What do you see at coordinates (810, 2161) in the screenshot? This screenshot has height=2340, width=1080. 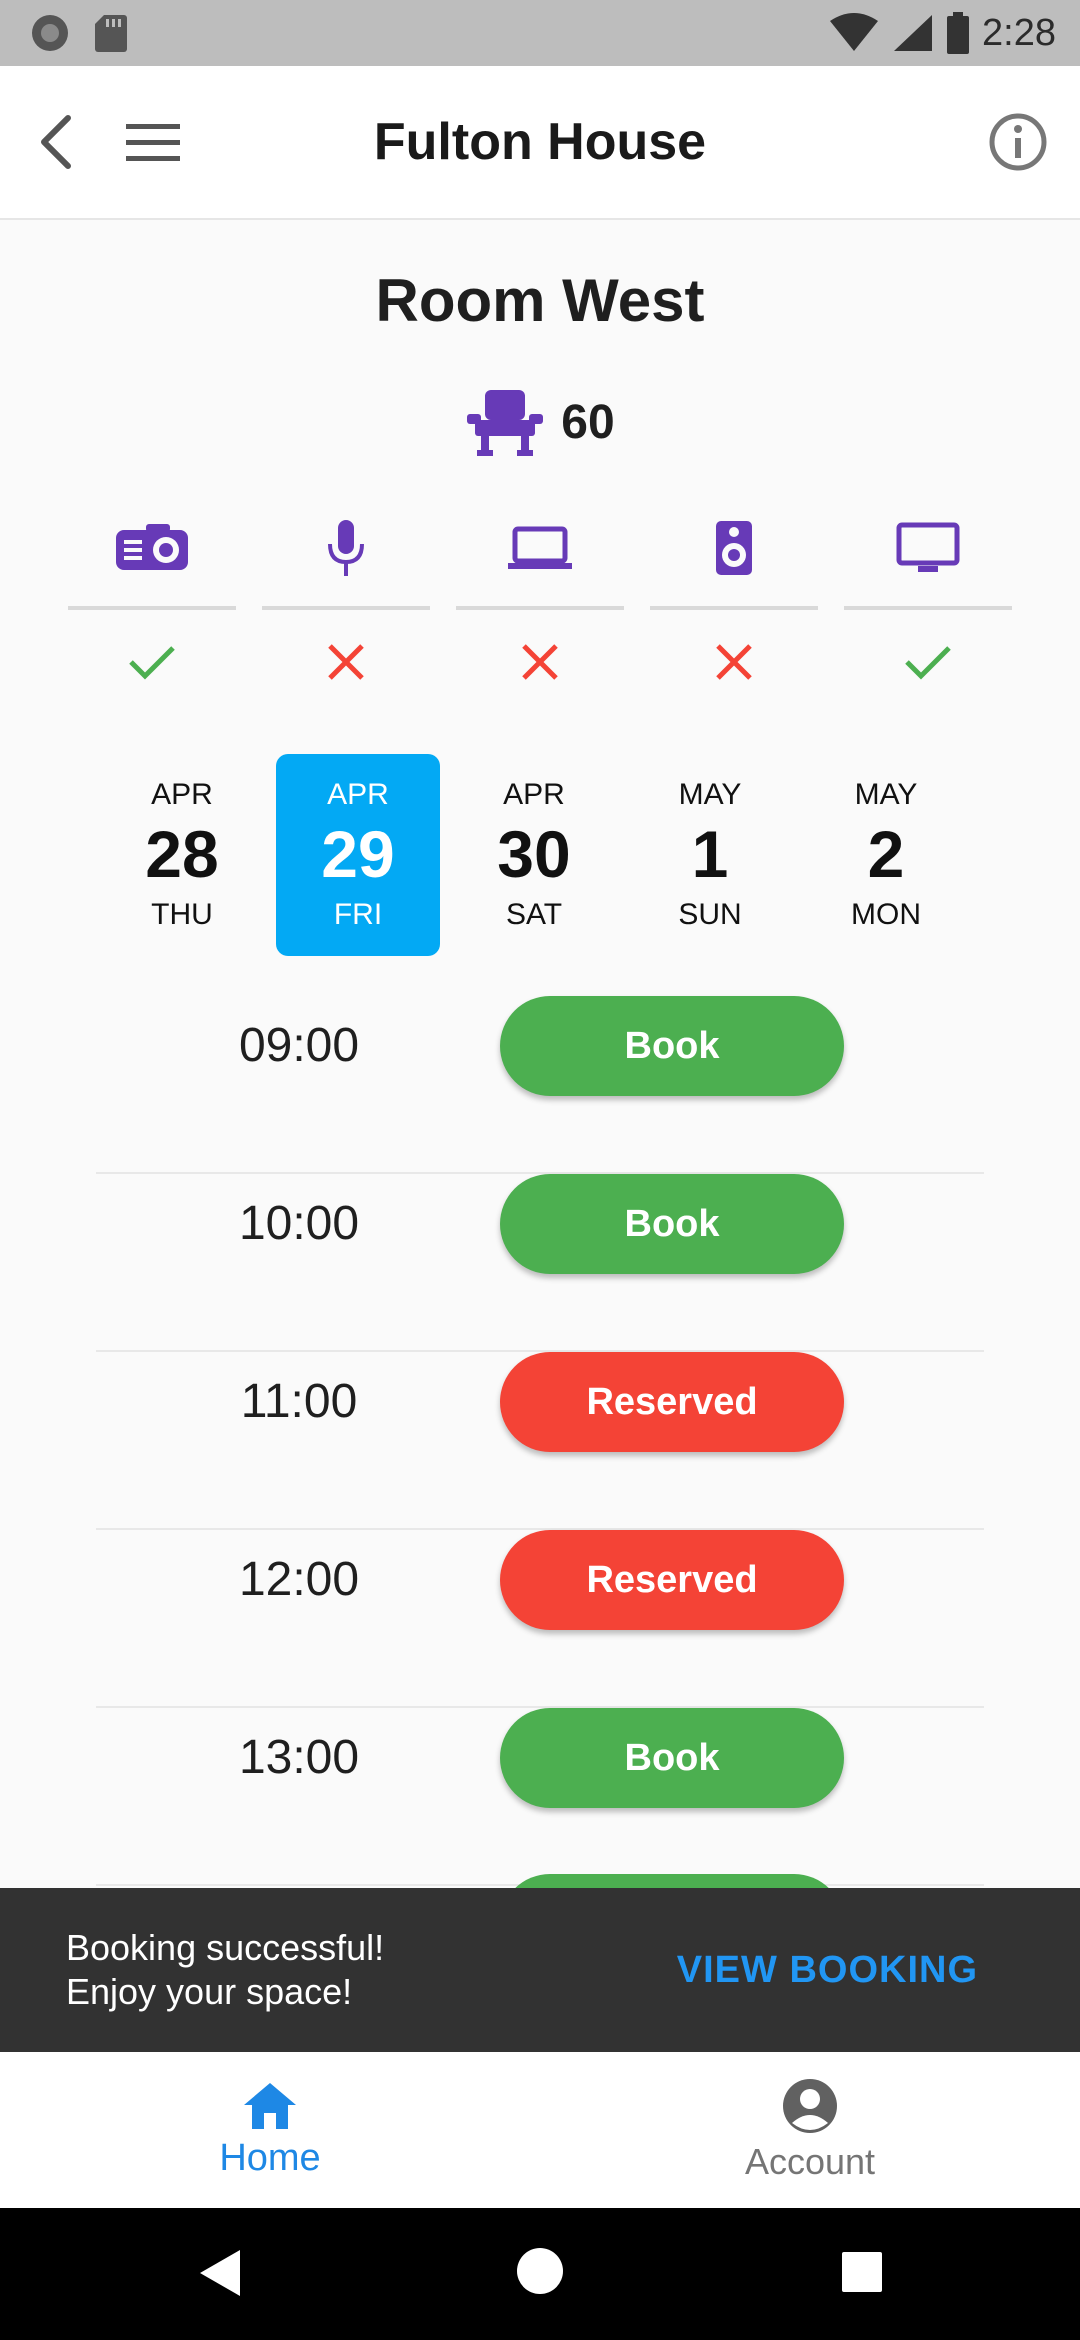 I see `nav-account-label: Account` at bounding box center [810, 2161].